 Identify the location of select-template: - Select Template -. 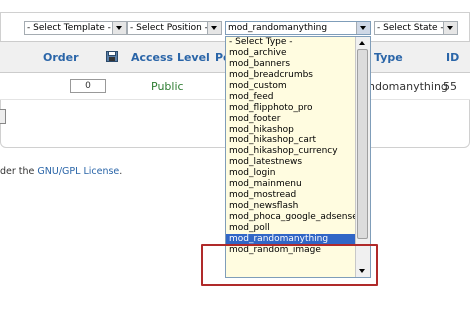
(75, 28).